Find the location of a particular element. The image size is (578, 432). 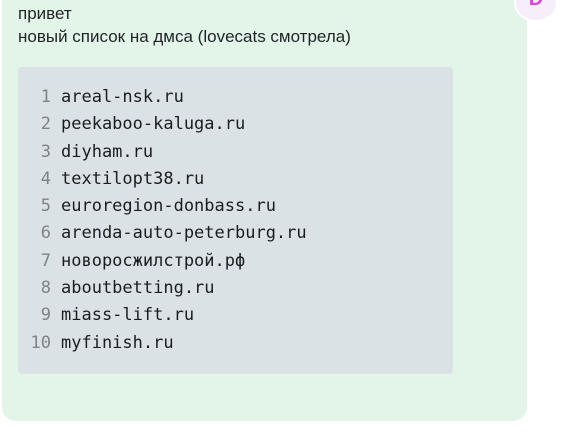

line-number: 1 is located at coordinates (45, 97).